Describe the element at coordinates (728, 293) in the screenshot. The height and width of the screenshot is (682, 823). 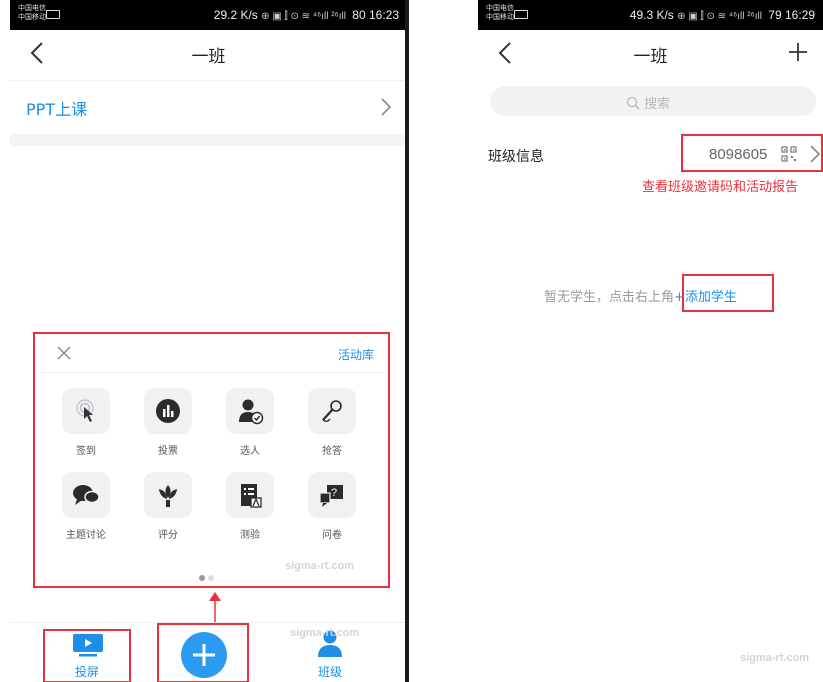
I see `add-student-highlight` at that location.